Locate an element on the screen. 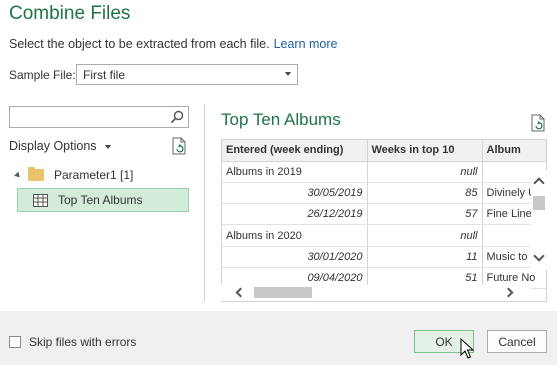 This screenshot has width=557, height=365. table-cell: Albums in 2019 is located at coordinates (295, 172).